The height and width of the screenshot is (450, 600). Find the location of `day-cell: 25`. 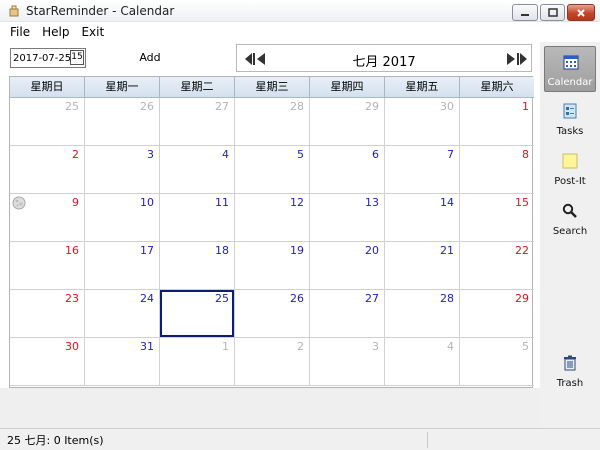

day-cell: 25 is located at coordinates (47, 122).